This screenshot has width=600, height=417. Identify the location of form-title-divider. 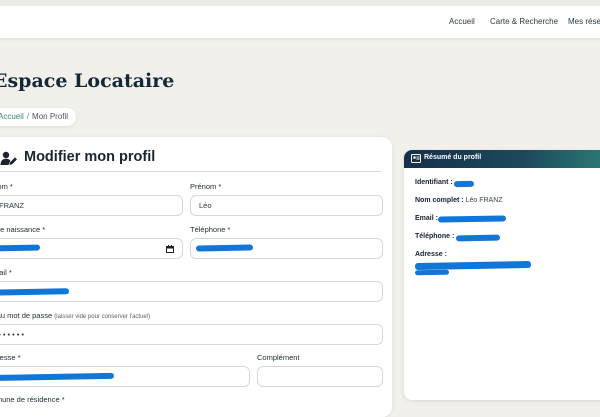
(191, 171).